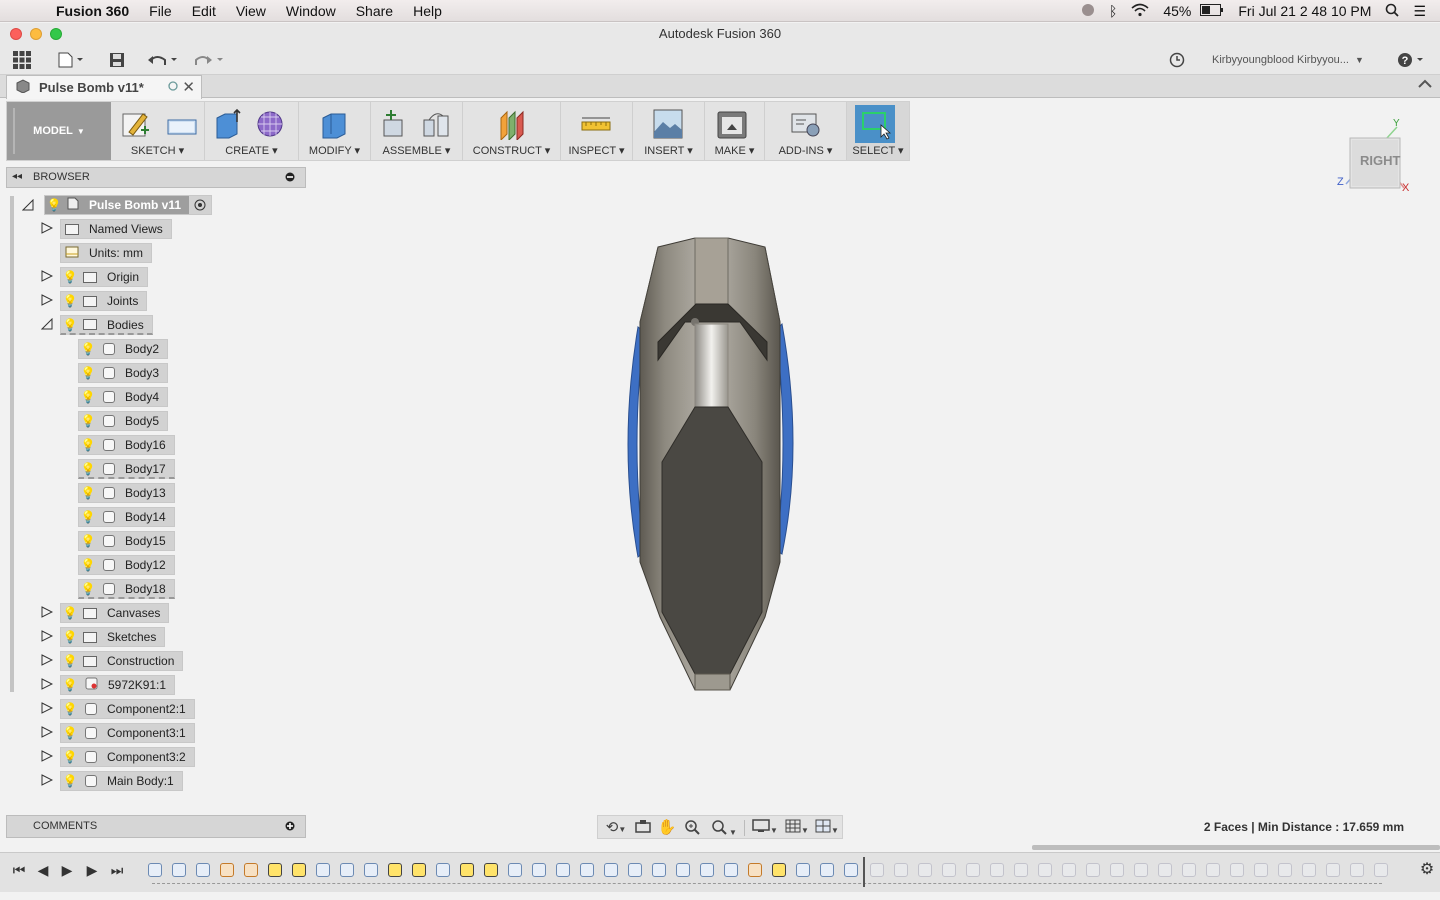 This screenshot has height=900, width=1440. I want to click on viewport-scrollbar, so click(1236, 847).